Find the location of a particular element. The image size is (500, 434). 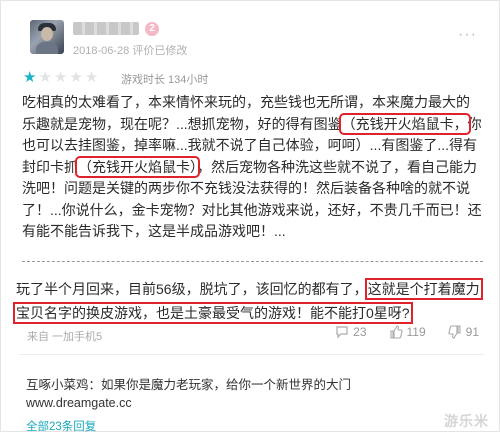

review-actions: 23 119 91 is located at coordinates (407, 332).